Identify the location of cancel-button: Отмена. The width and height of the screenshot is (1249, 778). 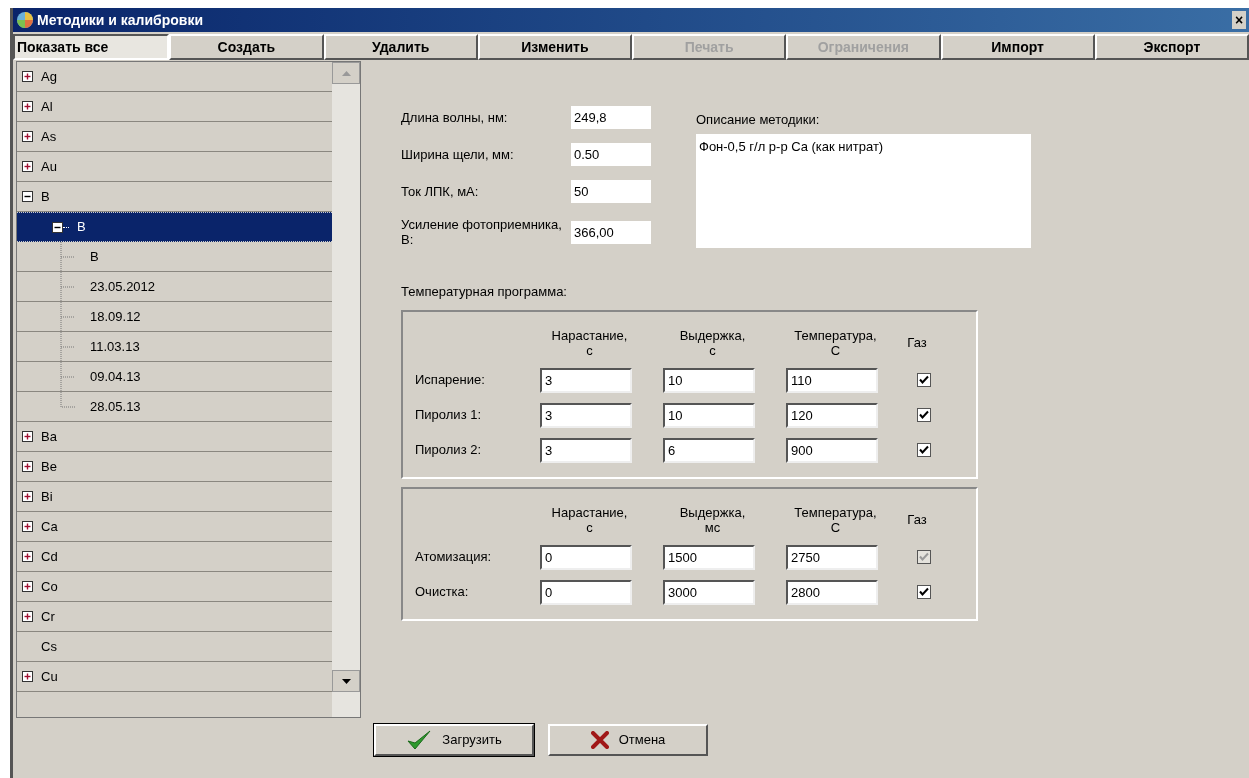
(628, 740).